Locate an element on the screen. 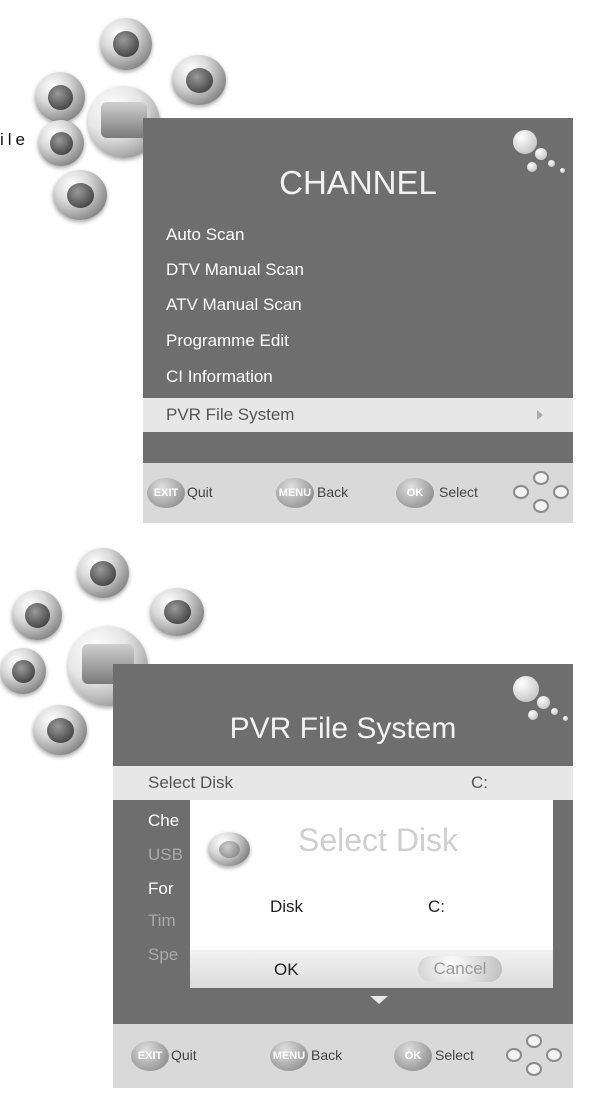 Image resolution: width=598 pixels, height=1096 pixels. arrow-right-icon is located at coordinates (540, 415).